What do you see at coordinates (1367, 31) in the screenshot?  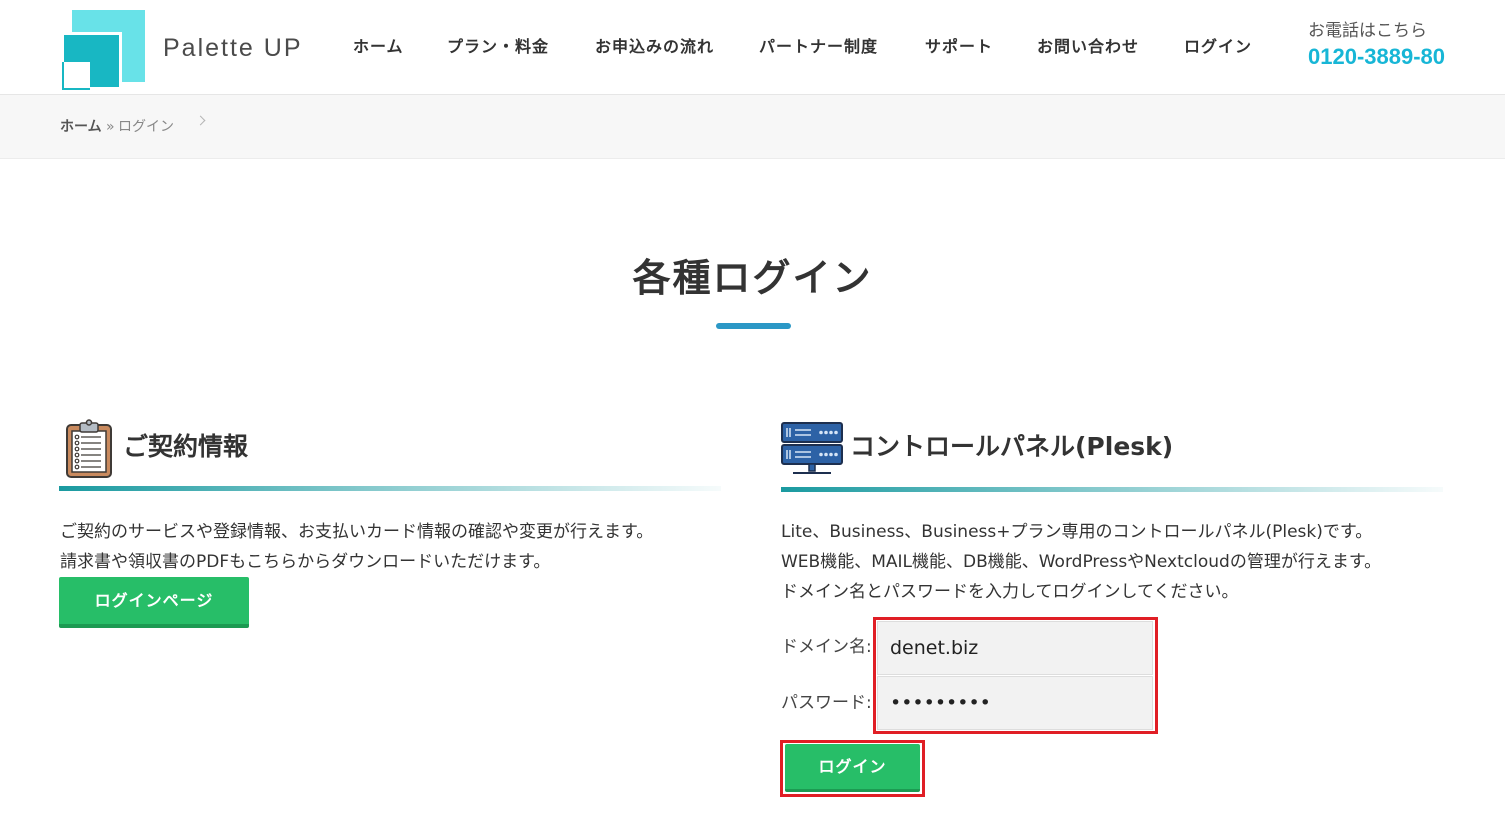 I see `phone-label: お電話はこちら` at bounding box center [1367, 31].